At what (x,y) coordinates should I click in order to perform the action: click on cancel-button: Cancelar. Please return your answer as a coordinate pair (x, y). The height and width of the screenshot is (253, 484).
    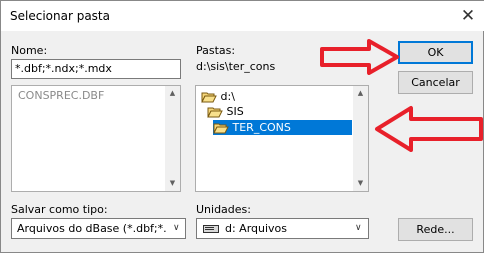
    Looking at the image, I should click on (435, 82).